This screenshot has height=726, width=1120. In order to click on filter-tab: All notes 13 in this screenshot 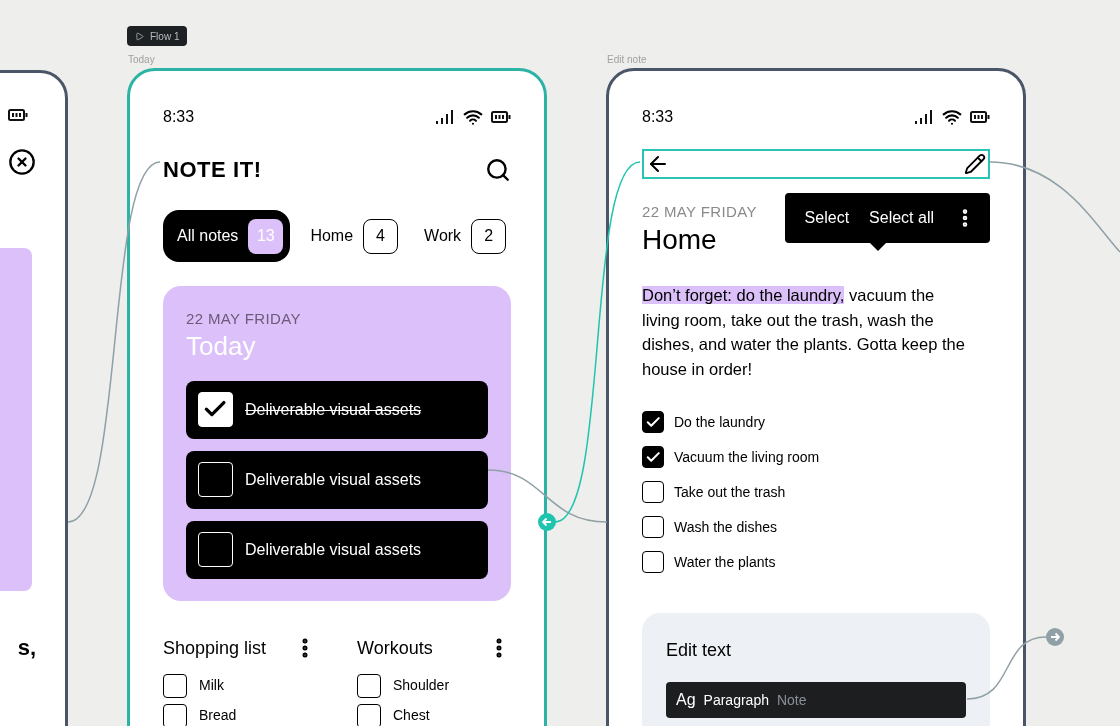, I will do `click(227, 236)`.